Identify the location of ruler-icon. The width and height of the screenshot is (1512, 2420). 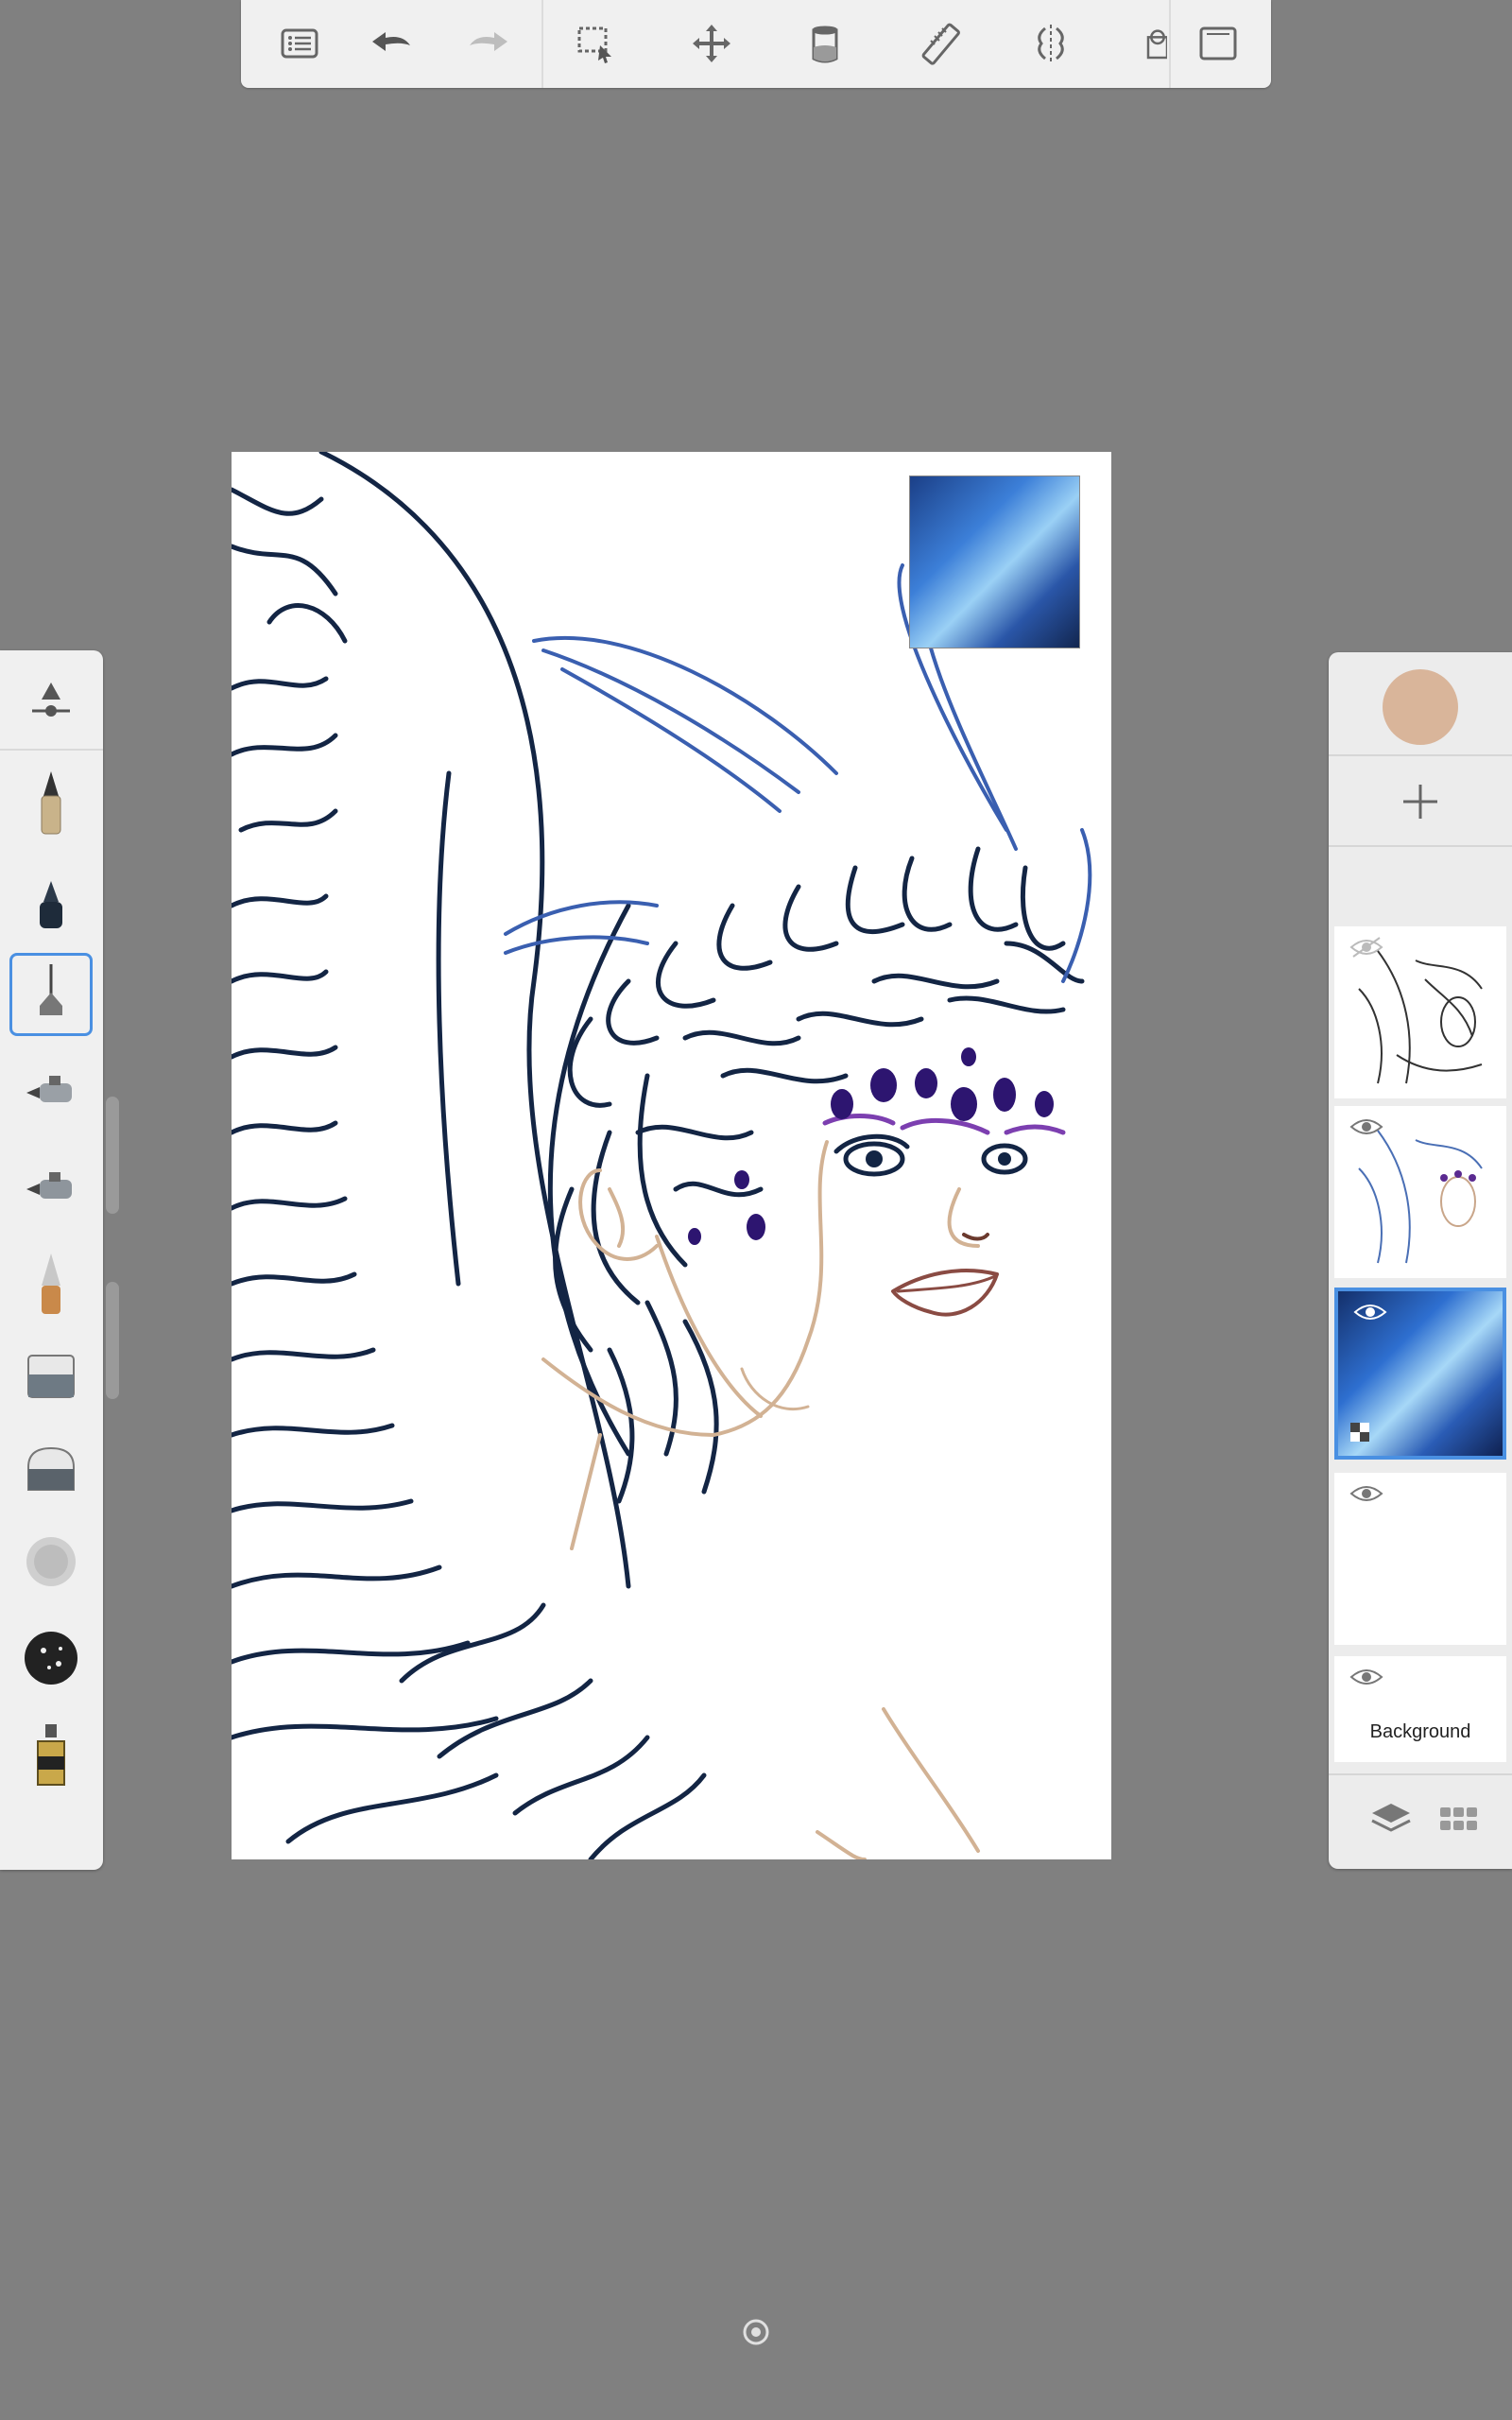
(940, 43).